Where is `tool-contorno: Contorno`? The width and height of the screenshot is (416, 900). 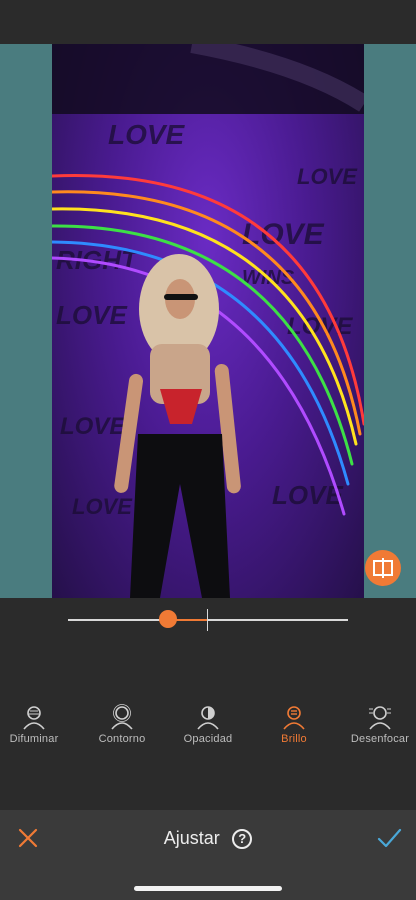
tool-contorno: Contorno is located at coordinates (122, 722).